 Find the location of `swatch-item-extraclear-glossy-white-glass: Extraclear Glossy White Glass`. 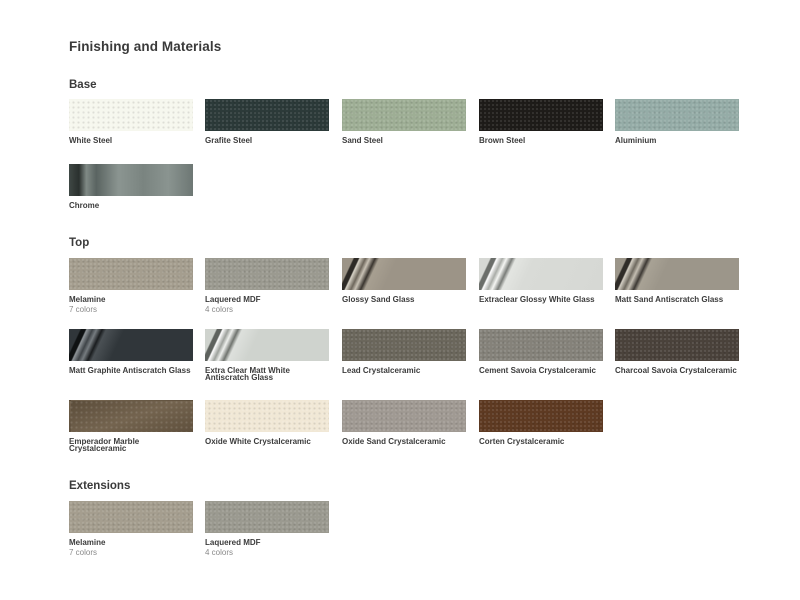

swatch-item-extraclear-glossy-white-glass: Extraclear Glossy White Glass is located at coordinates (541, 281).